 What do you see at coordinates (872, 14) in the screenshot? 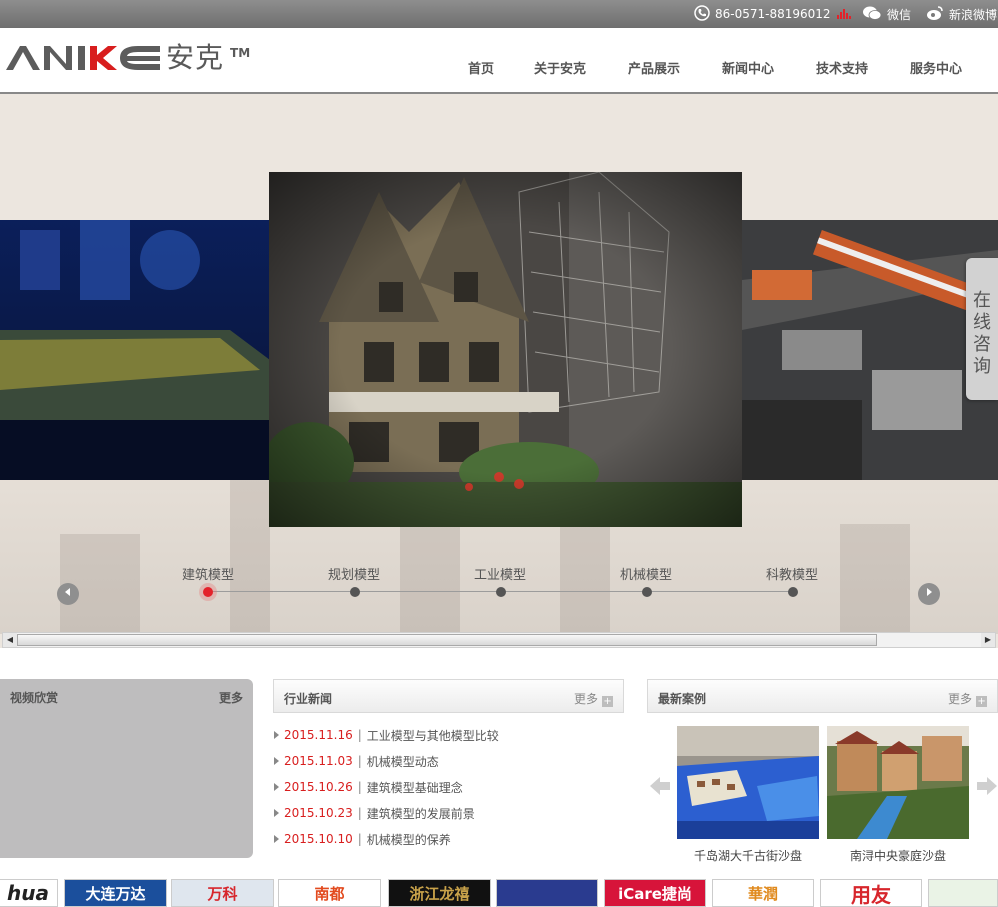
I see `wechat-icon` at bounding box center [872, 14].